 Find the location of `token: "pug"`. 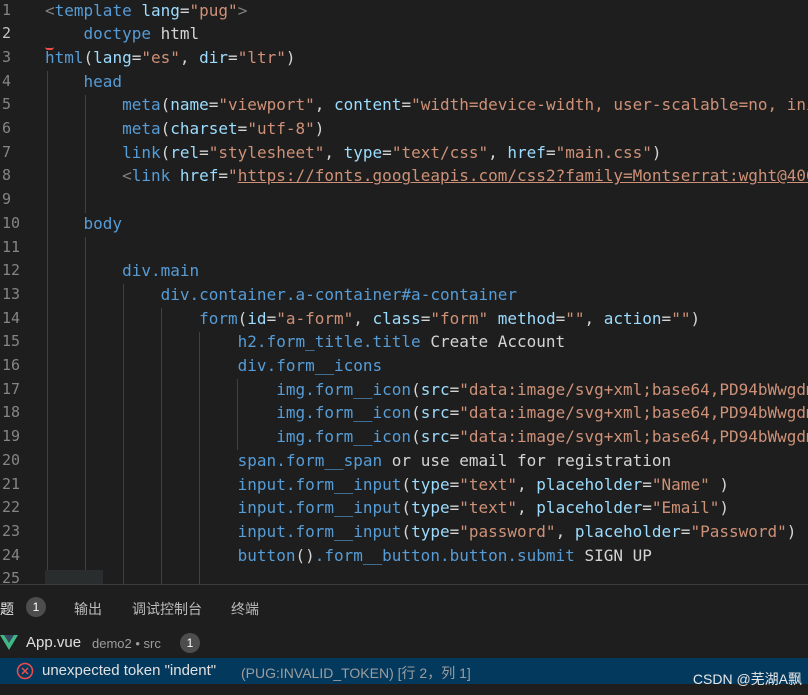

token: "pug" is located at coordinates (213, 10).